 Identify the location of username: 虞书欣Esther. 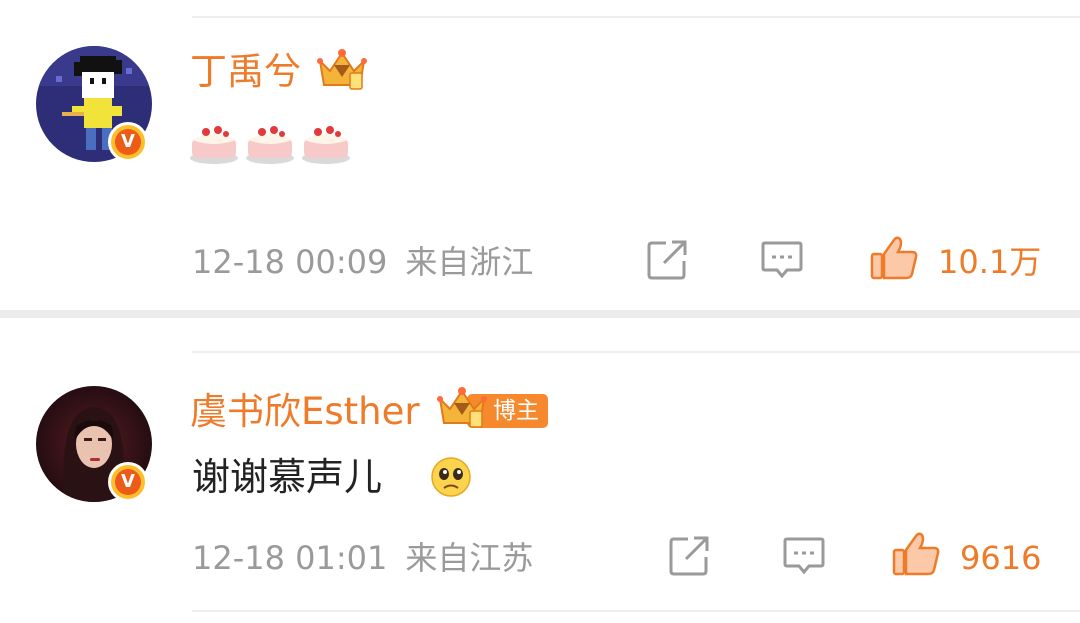
(305, 412).